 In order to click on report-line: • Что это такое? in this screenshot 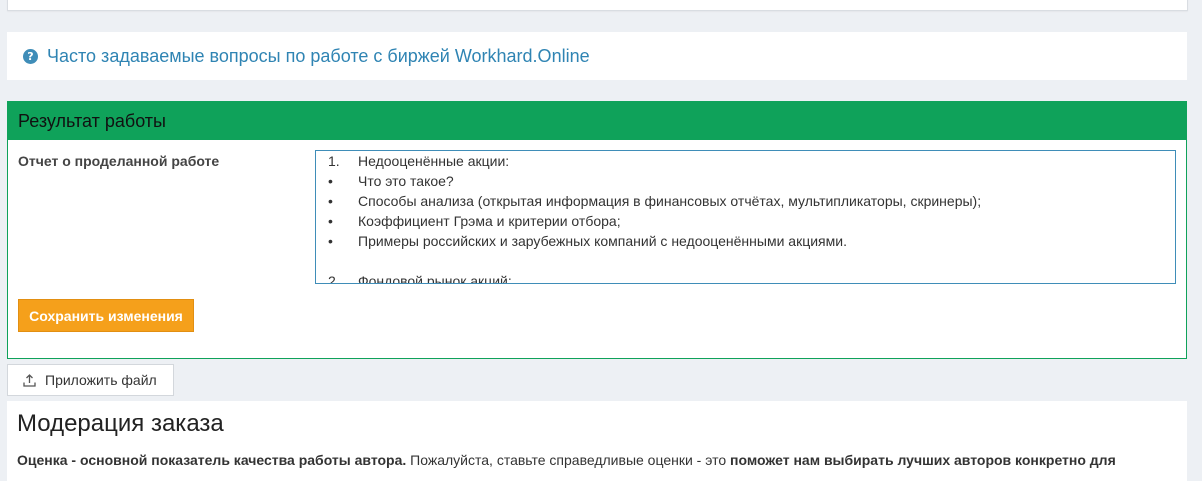, I will do `click(745, 181)`.